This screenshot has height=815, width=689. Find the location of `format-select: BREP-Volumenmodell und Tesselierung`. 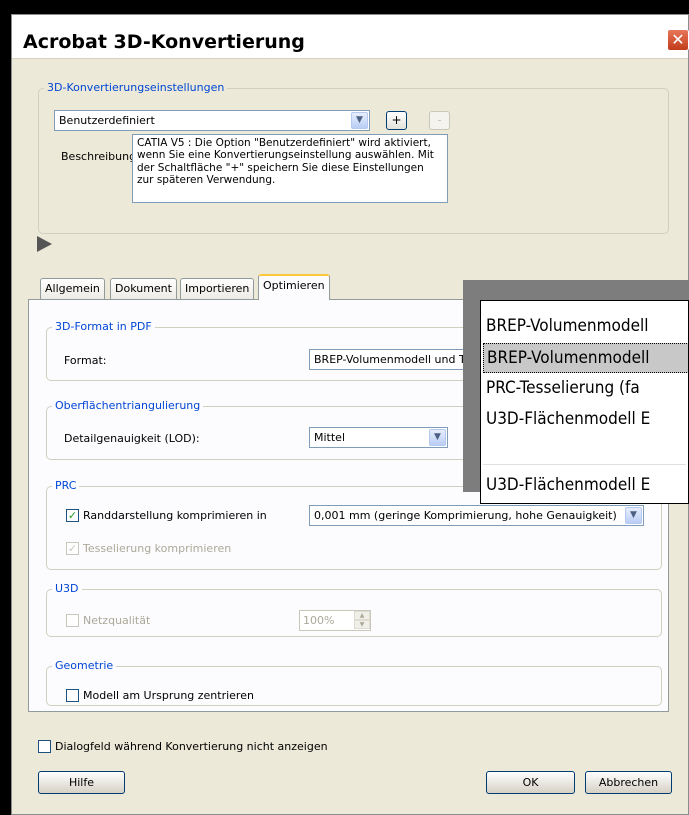

format-select: BREP-Volumenmodell und Tesselierung is located at coordinates (399, 359).